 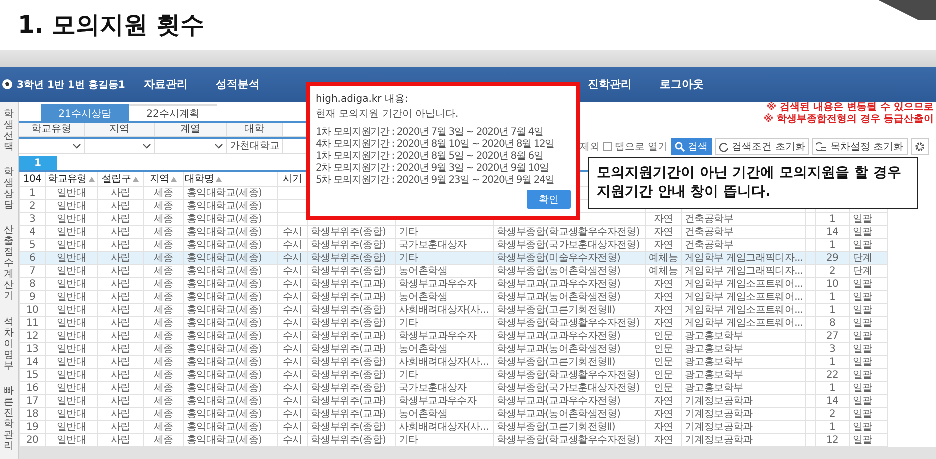 What do you see at coordinates (454, 362) in the screenshot?
I see `table-row: 14 일반대 사립 세종 홍익대학교(세종) 수시 학생부위주(종합) 사회배려대상자(사... 학생부종합(고른기회전형Ⅱ) 인문 광고홍보학부 1 일괄` at bounding box center [454, 362].